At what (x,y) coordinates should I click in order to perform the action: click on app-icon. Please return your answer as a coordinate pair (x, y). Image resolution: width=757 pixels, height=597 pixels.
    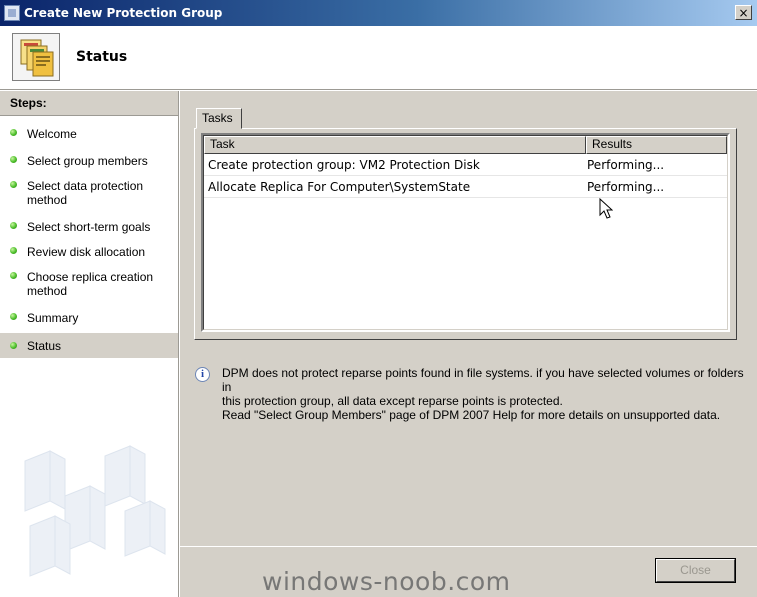
    Looking at the image, I should click on (12, 13).